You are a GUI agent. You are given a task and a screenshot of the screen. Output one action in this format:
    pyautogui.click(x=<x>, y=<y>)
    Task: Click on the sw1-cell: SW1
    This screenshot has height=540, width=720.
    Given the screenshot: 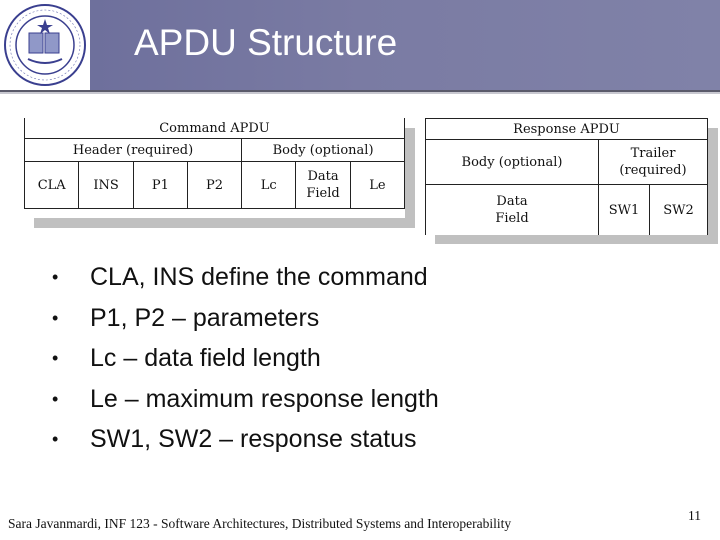 What is the action you would take?
    pyautogui.click(x=624, y=209)
    